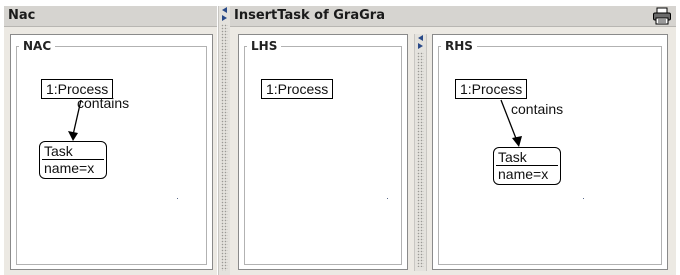  Describe the element at coordinates (110, 16) in the screenshot. I see `nac-pane-header: Nac` at that location.